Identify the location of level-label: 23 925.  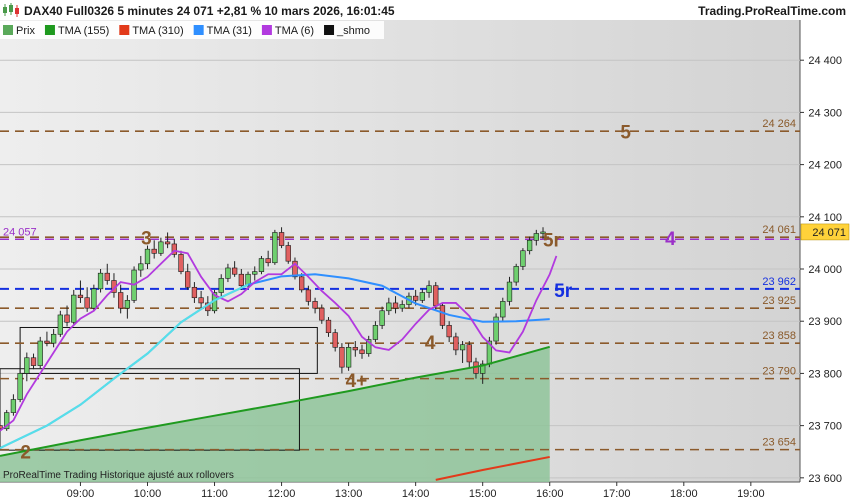
(779, 301).